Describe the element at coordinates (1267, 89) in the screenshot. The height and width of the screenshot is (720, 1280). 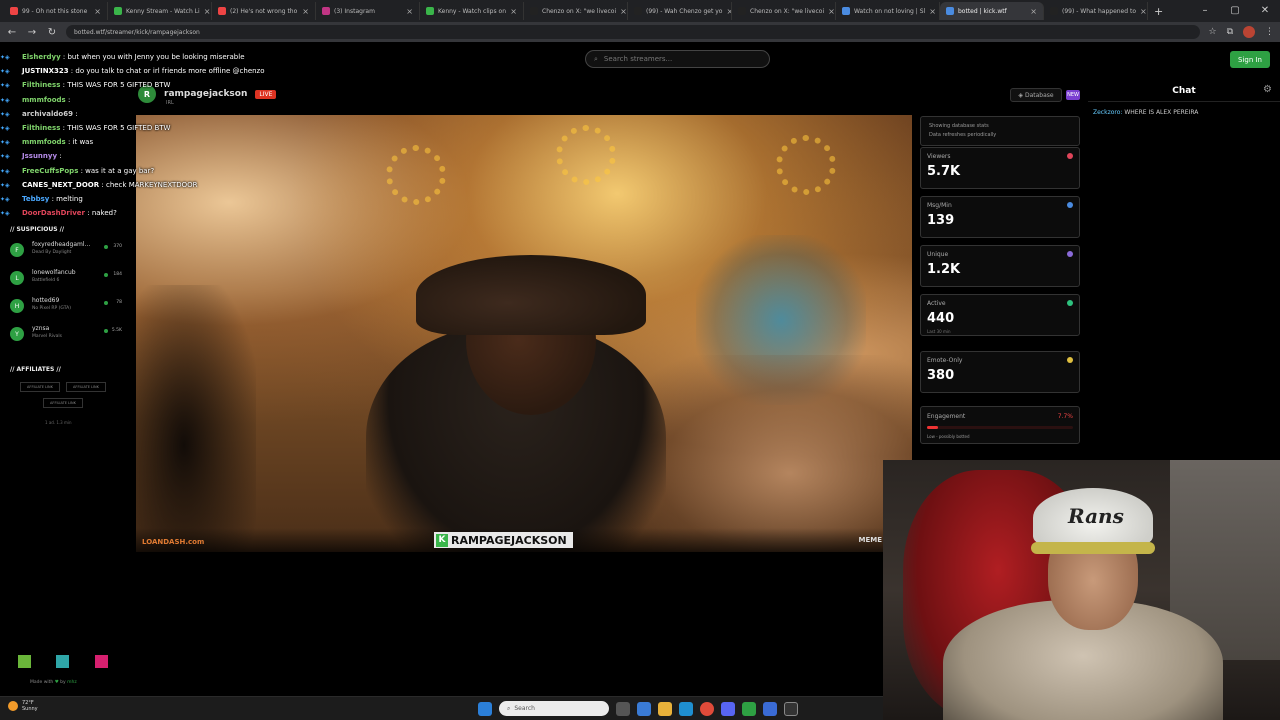
I see `gear-icon: ⚙` at that location.